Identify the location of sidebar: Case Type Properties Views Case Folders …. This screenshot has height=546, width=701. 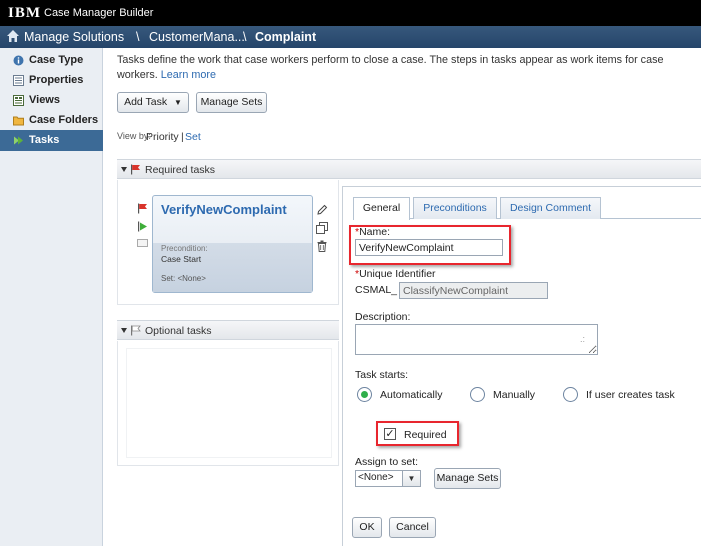
(51, 297).